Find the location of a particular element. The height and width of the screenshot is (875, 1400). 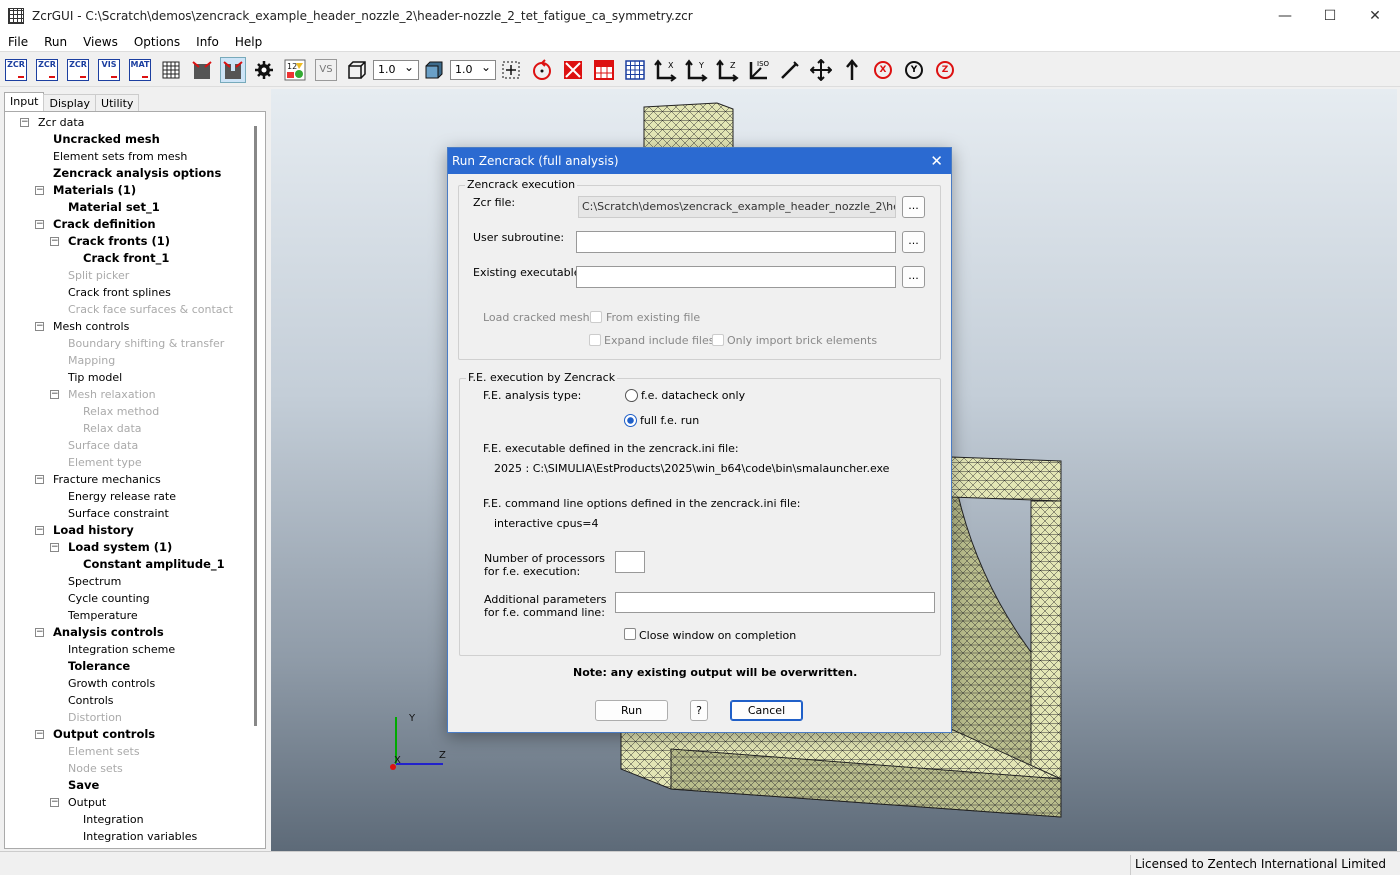

tree-item: Integration is located at coordinates (113, 819).